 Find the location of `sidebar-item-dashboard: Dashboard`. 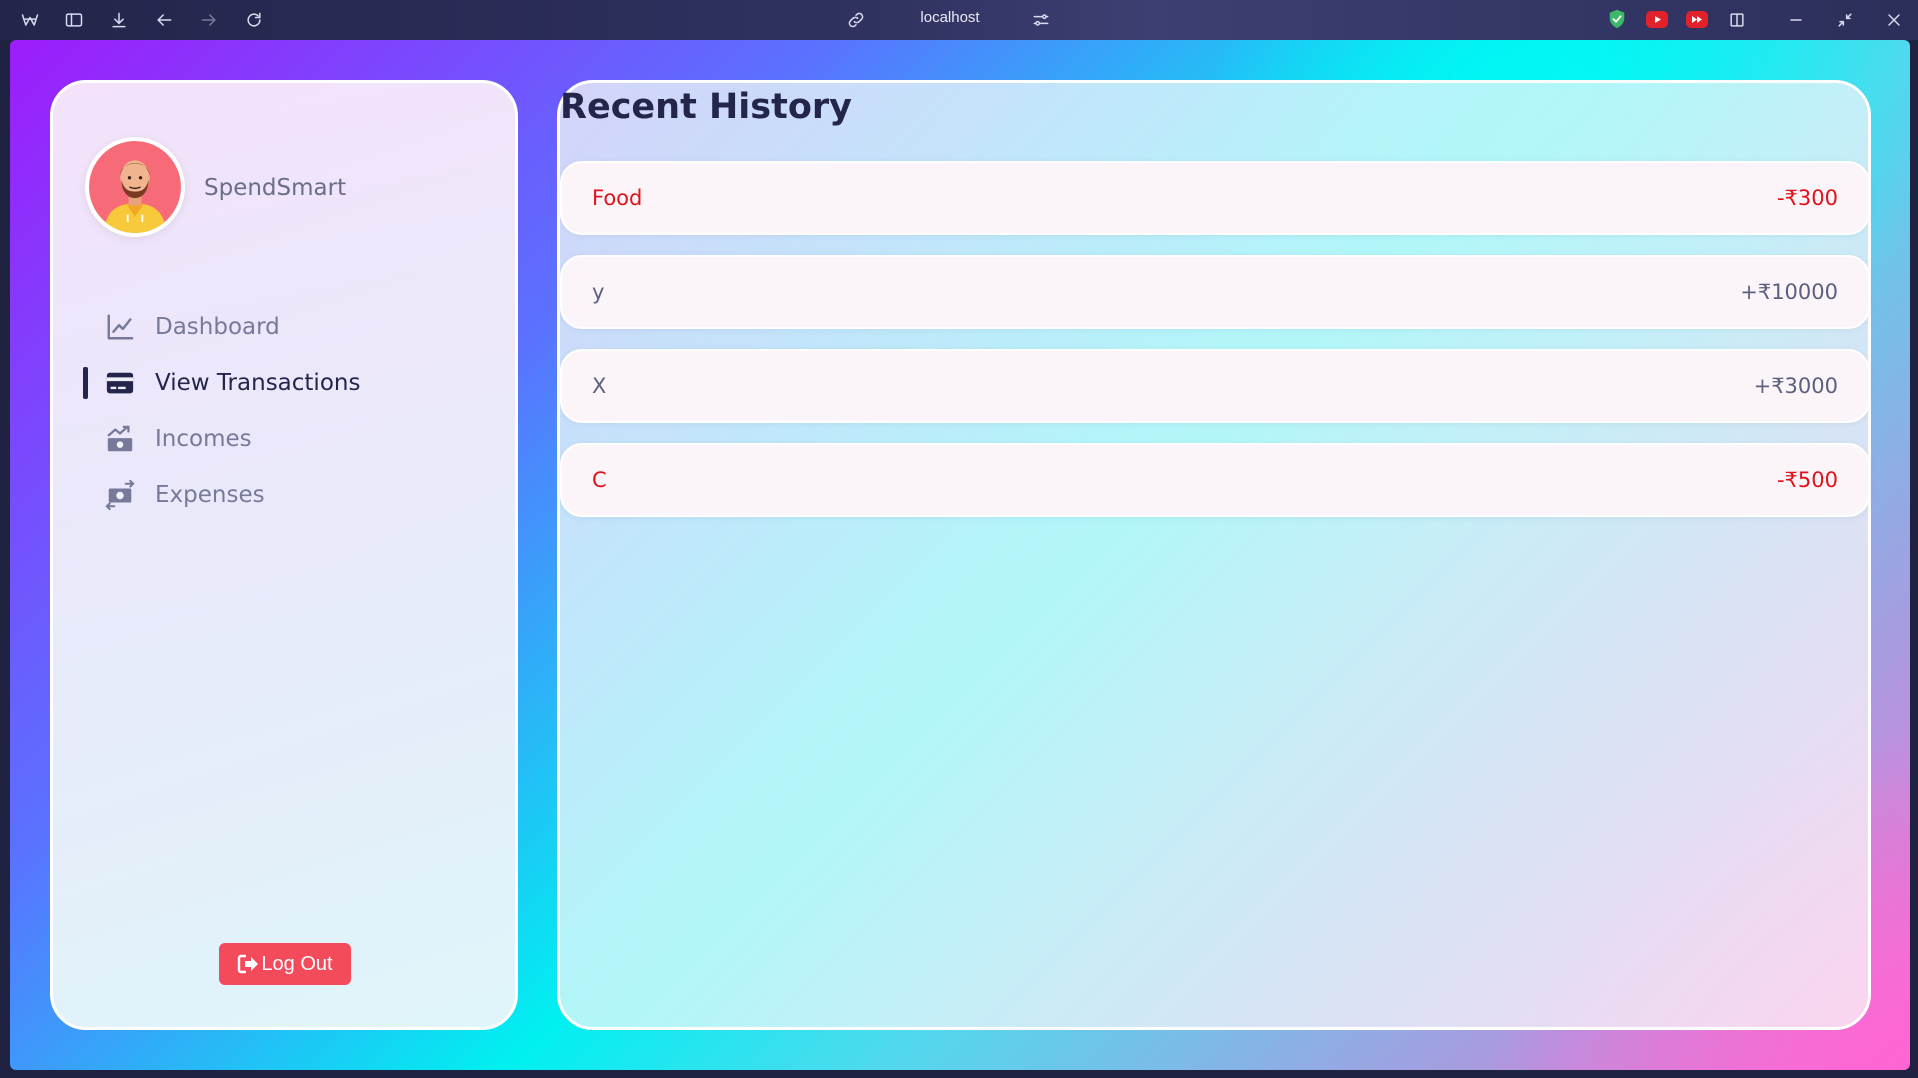

sidebar-item-dashboard: Dashboard is located at coordinates (284, 327).